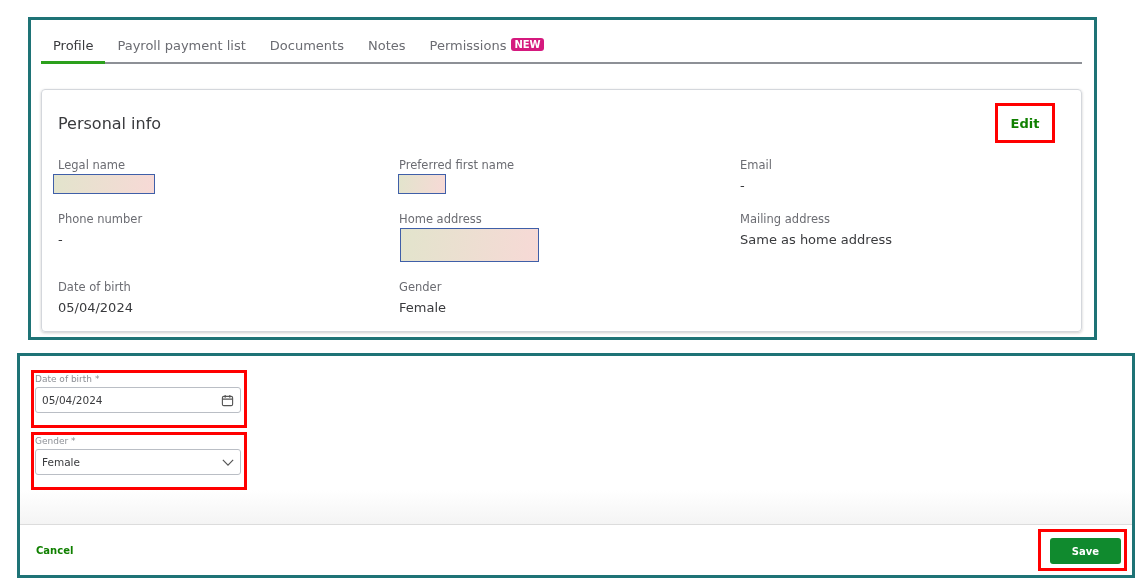  Describe the element at coordinates (423, 307) in the screenshot. I see `field-value: Female` at that location.